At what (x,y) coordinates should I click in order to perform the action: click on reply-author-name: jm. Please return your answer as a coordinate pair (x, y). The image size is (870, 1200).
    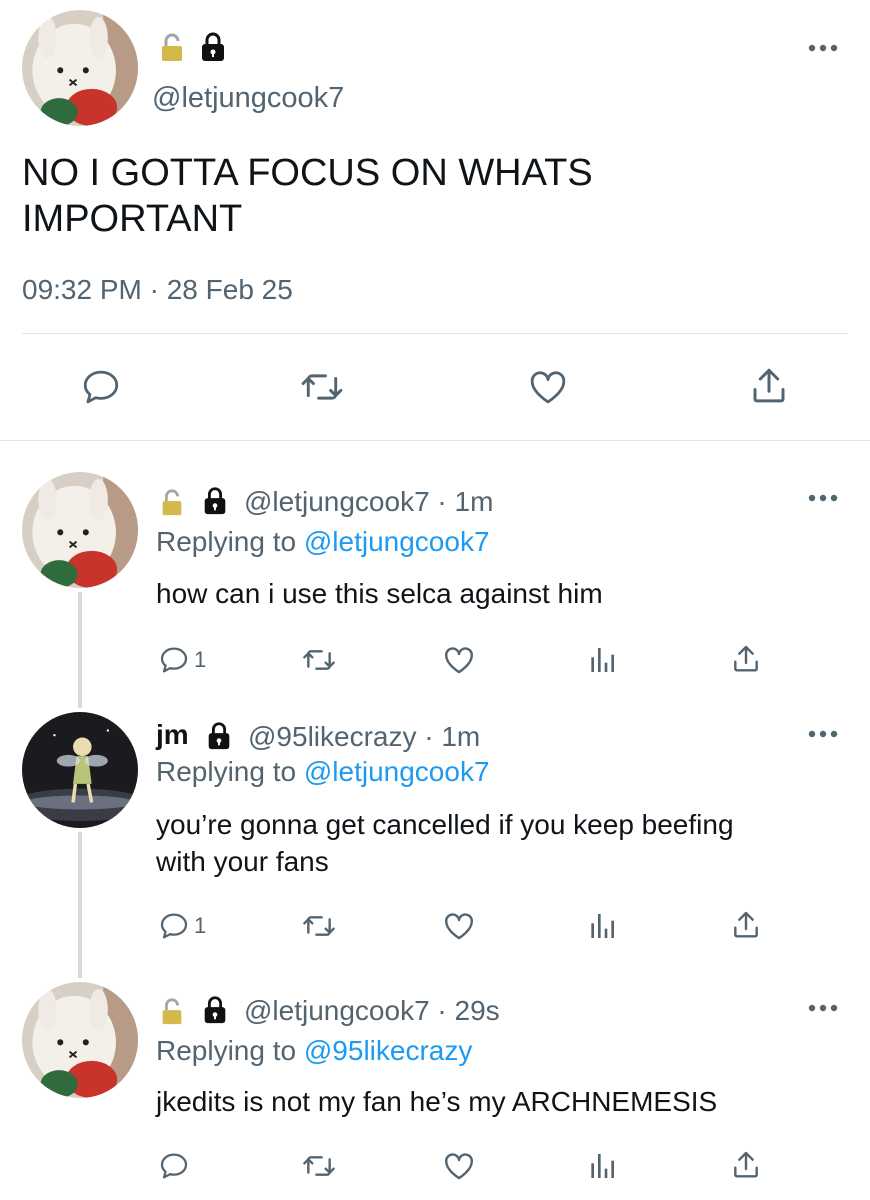
    Looking at the image, I should click on (172, 735).